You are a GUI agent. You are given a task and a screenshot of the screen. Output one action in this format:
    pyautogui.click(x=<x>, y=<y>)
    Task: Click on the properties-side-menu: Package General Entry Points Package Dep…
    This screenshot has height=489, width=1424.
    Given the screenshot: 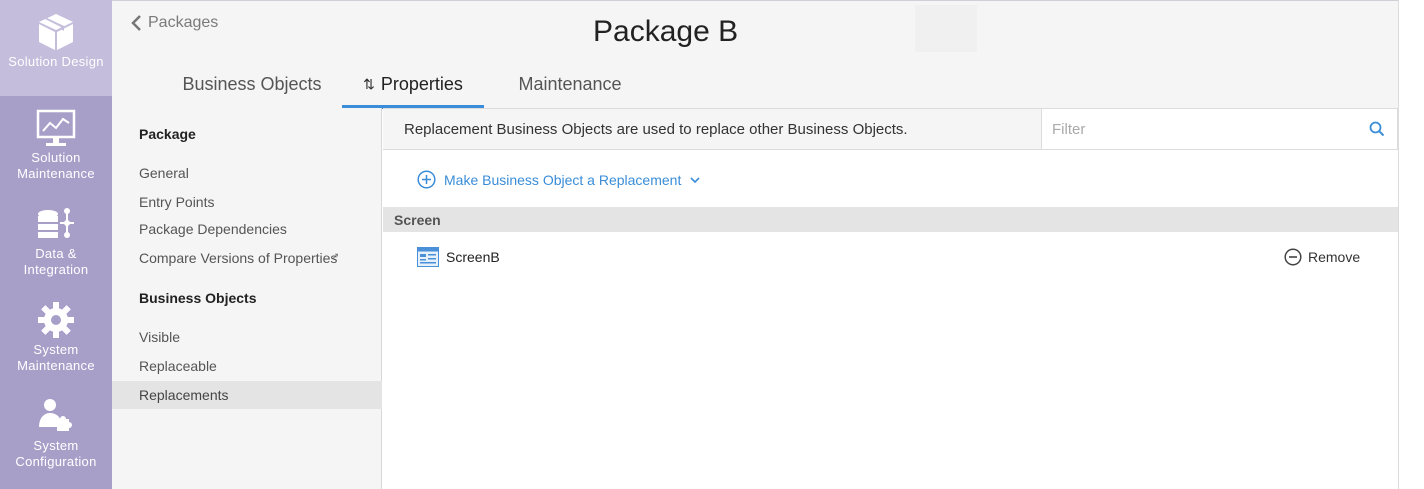 What is the action you would take?
    pyautogui.click(x=247, y=298)
    